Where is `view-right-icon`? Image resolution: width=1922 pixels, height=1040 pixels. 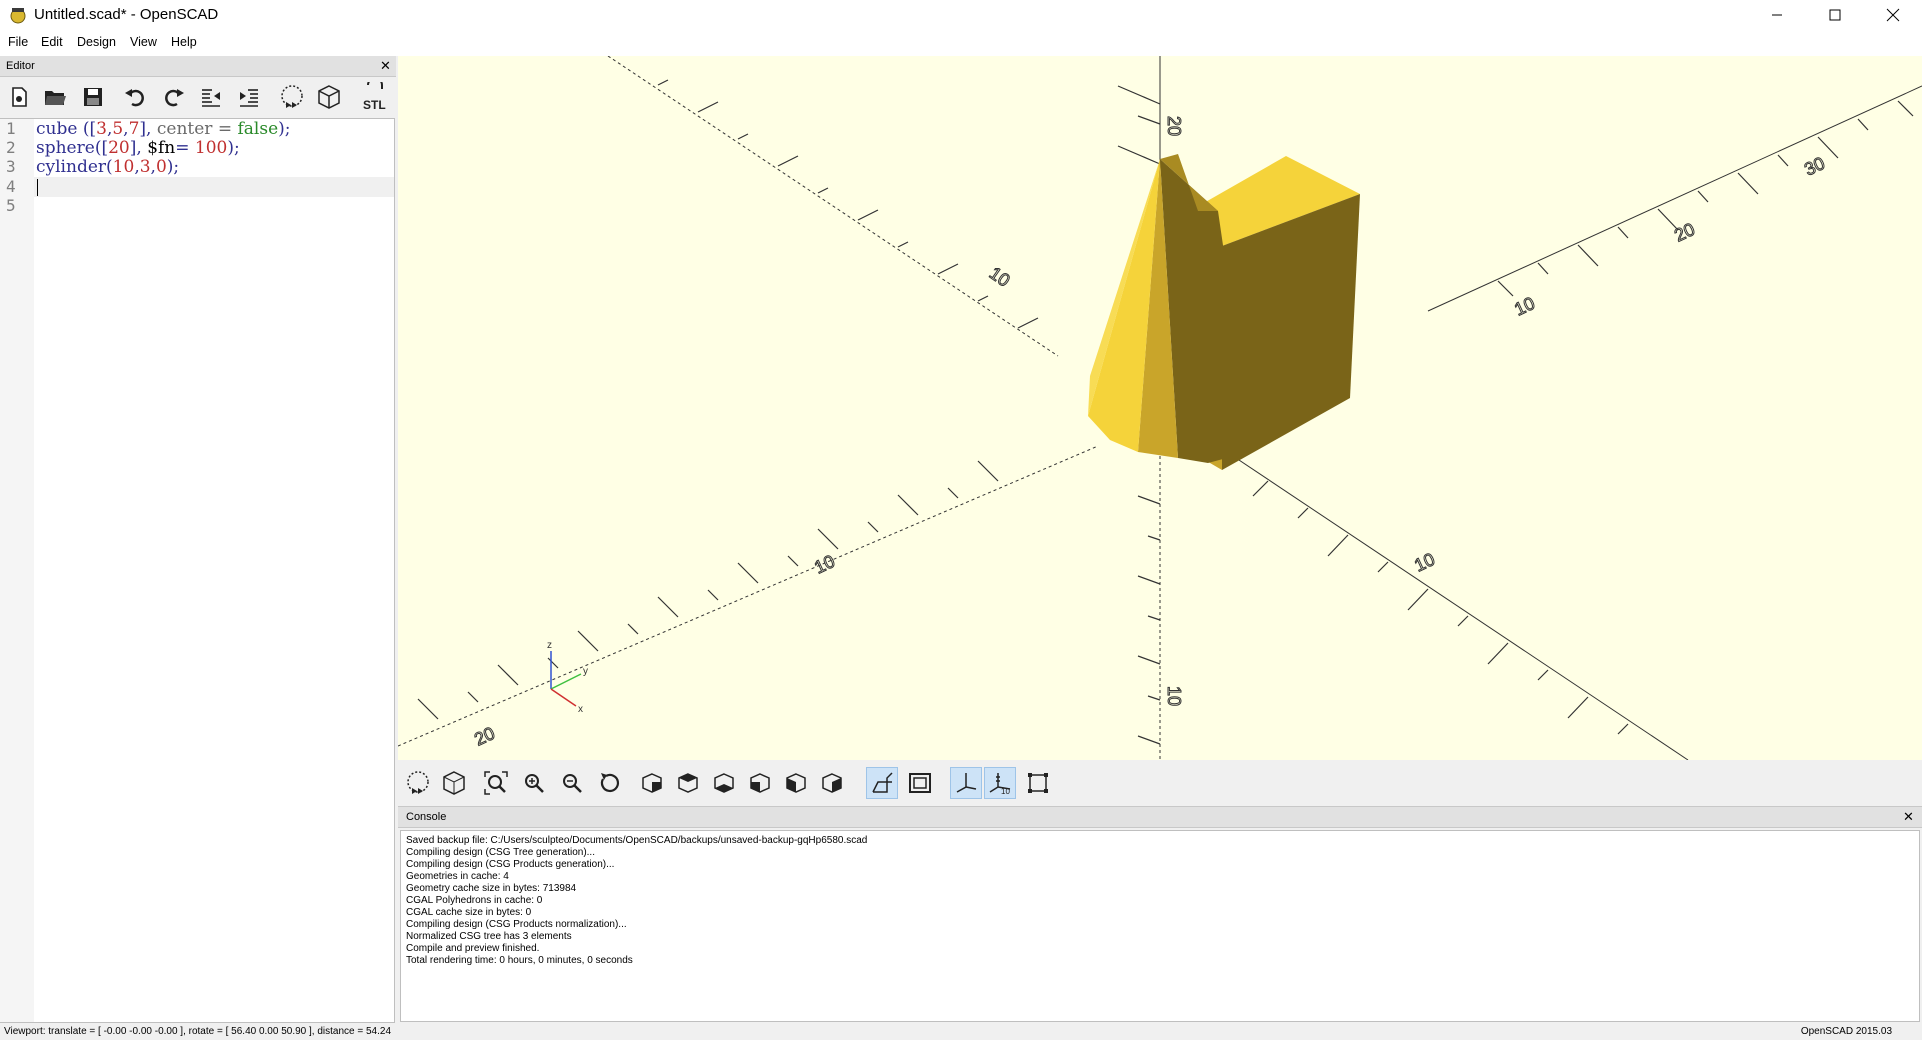
view-right-icon is located at coordinates (652, 783).